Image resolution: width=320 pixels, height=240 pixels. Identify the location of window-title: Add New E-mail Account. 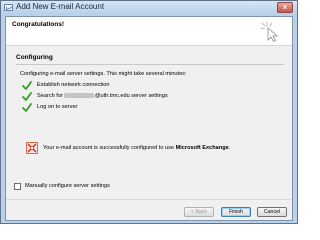
(60, 6).